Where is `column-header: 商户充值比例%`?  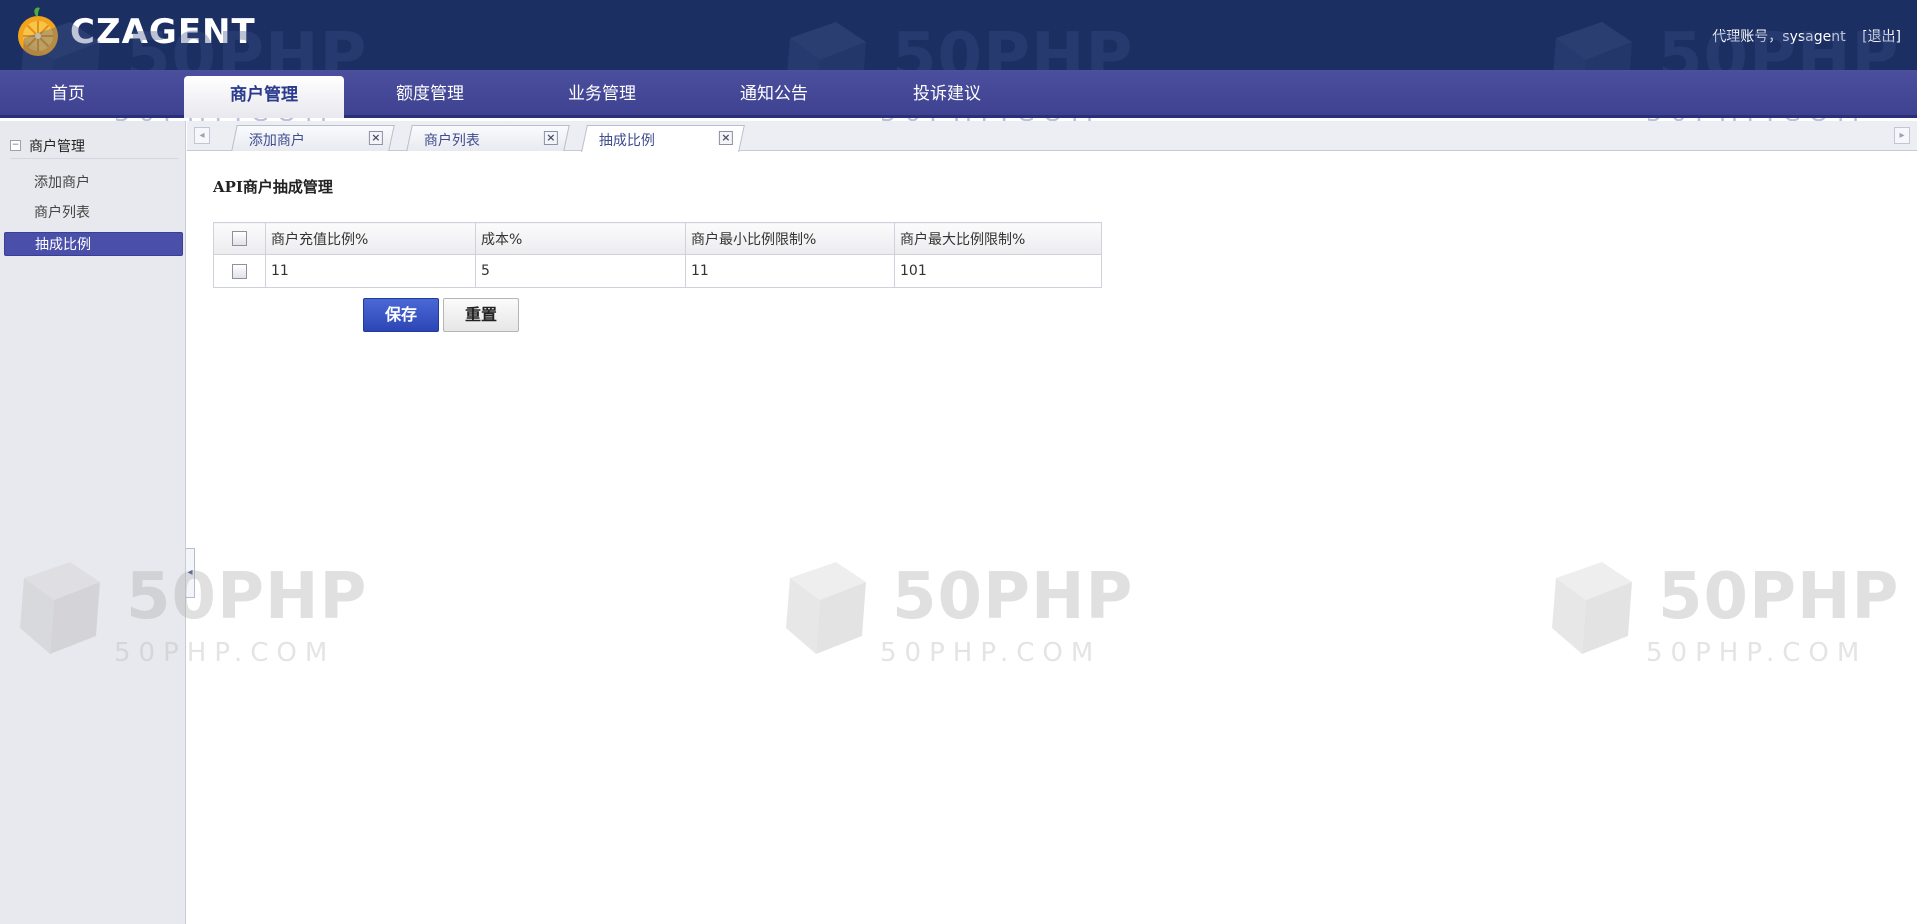
column-header: 商户充值比例% is located at coordinates (370, 238).